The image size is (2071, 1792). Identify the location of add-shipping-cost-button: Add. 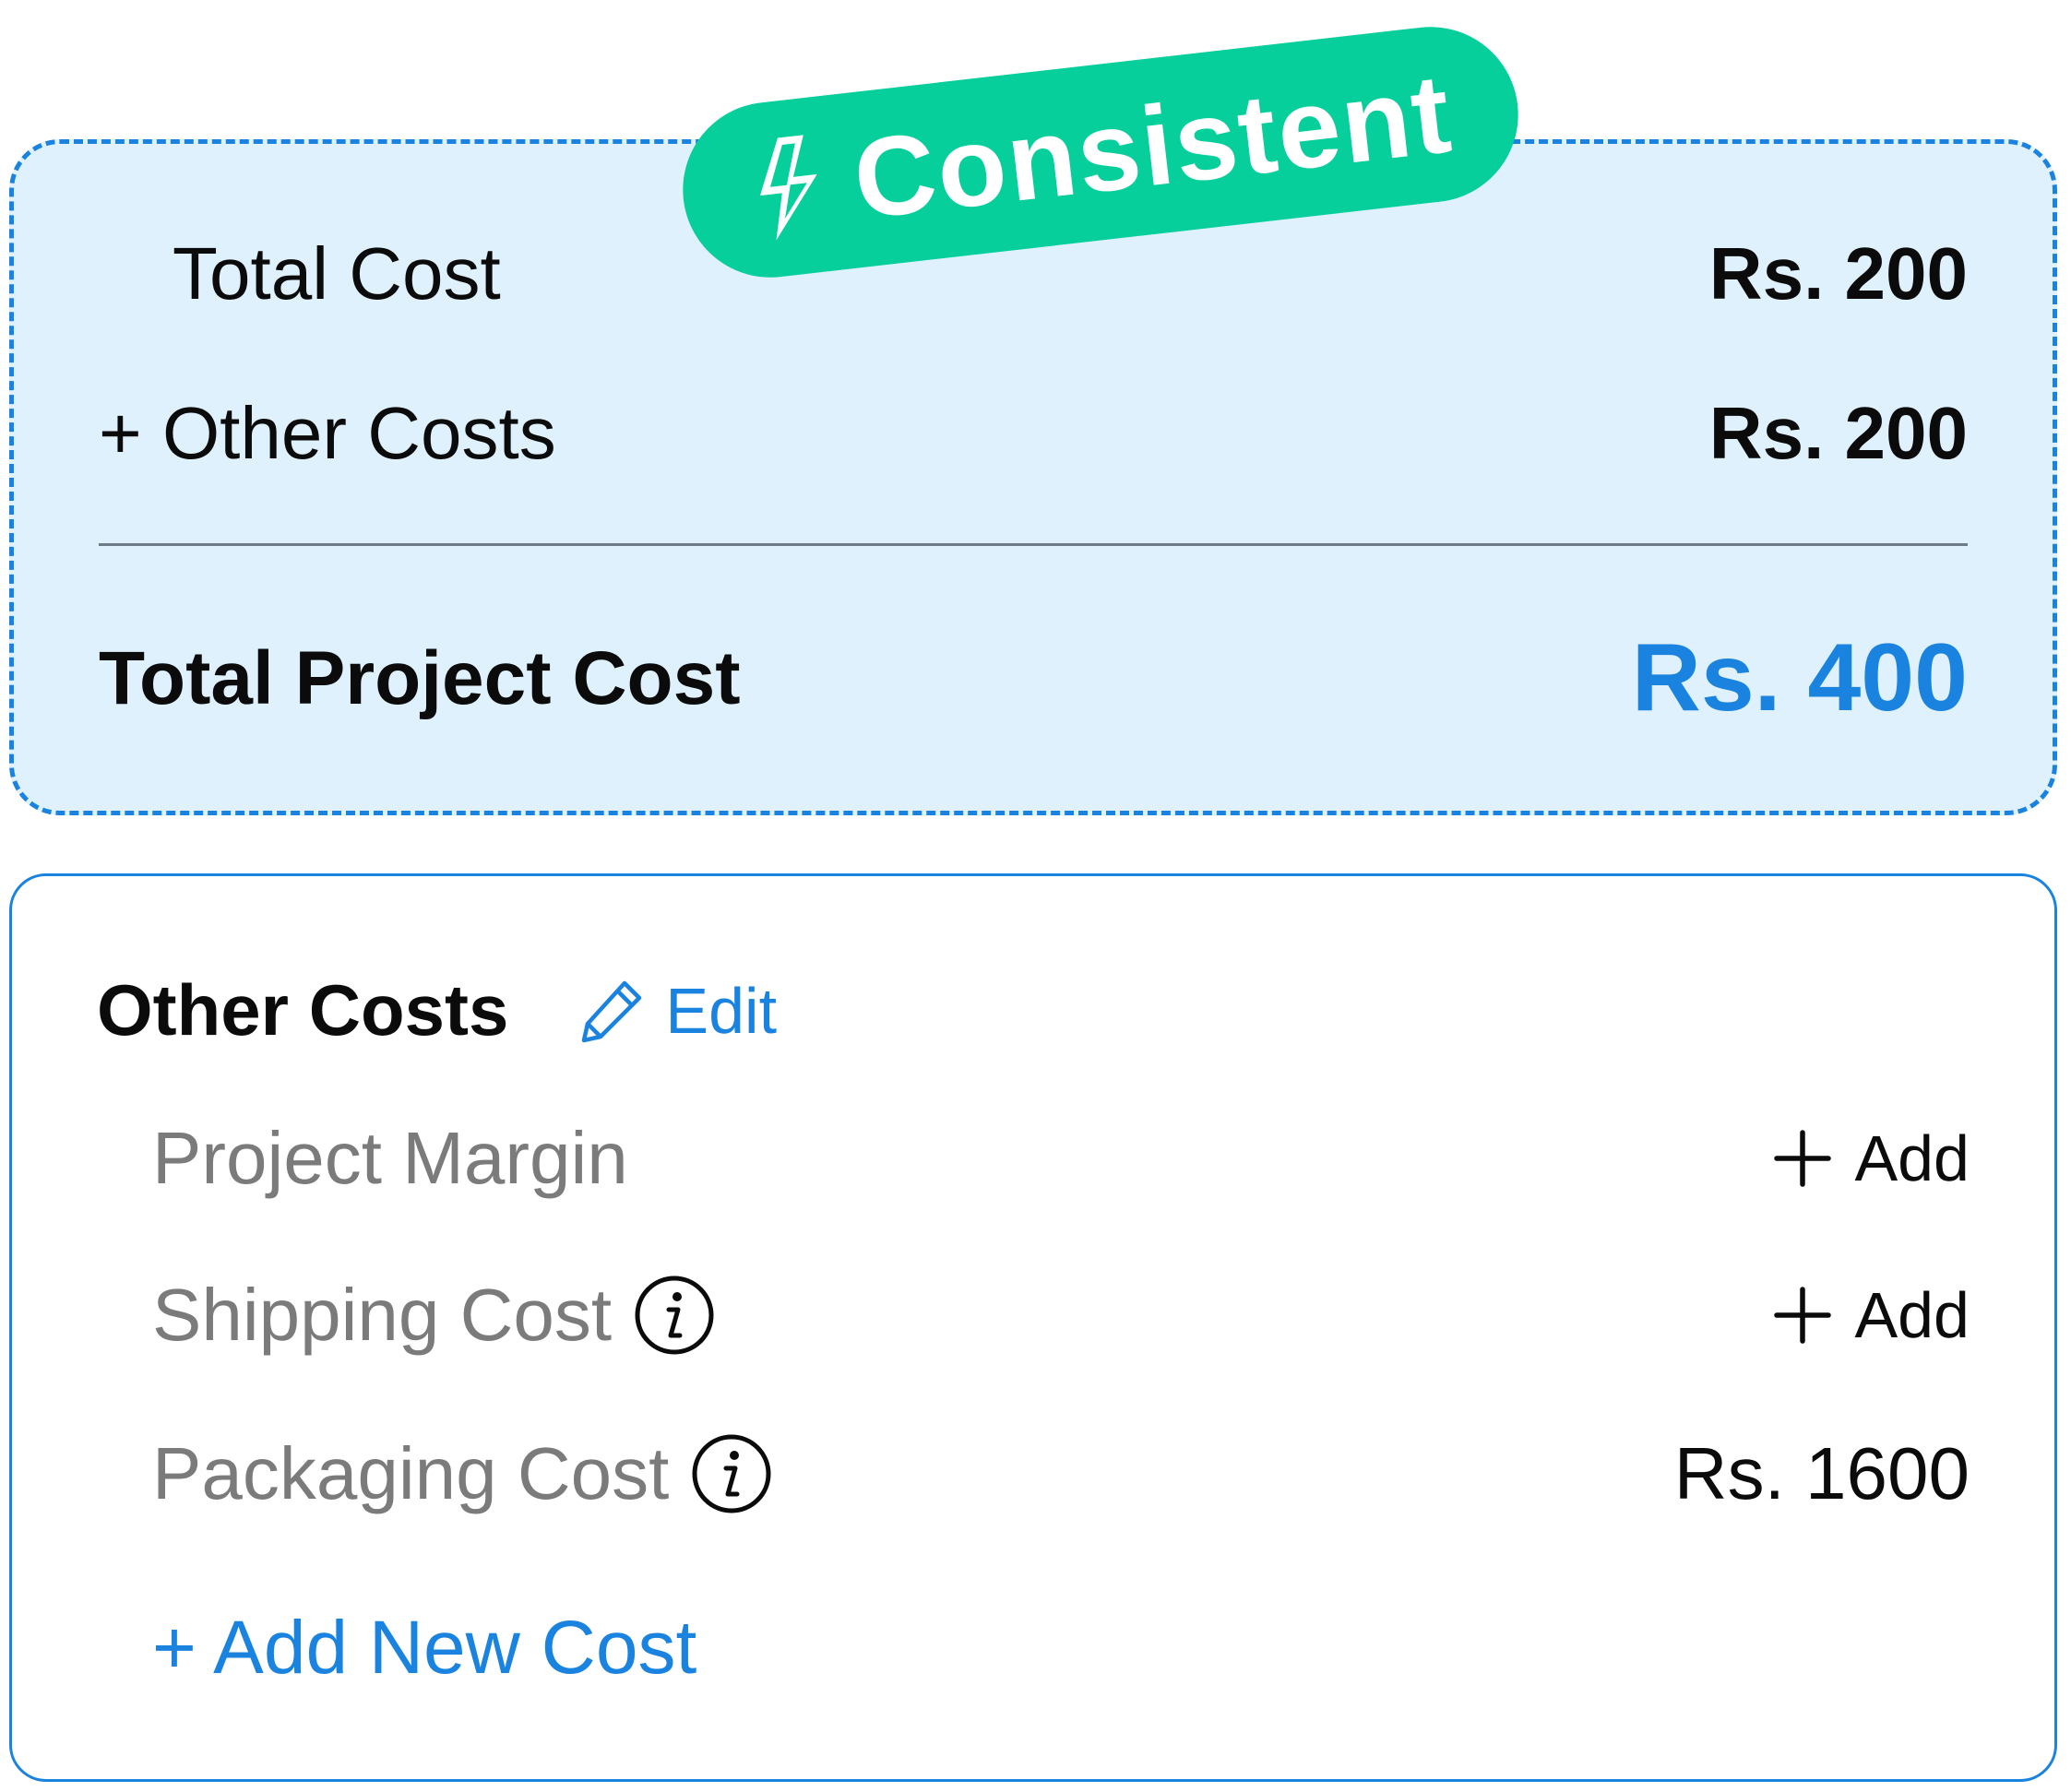
(1871, 1315).